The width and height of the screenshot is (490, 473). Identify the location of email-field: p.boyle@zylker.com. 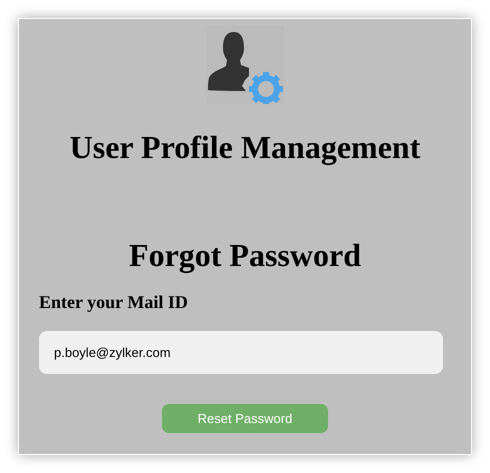
(241, 352).